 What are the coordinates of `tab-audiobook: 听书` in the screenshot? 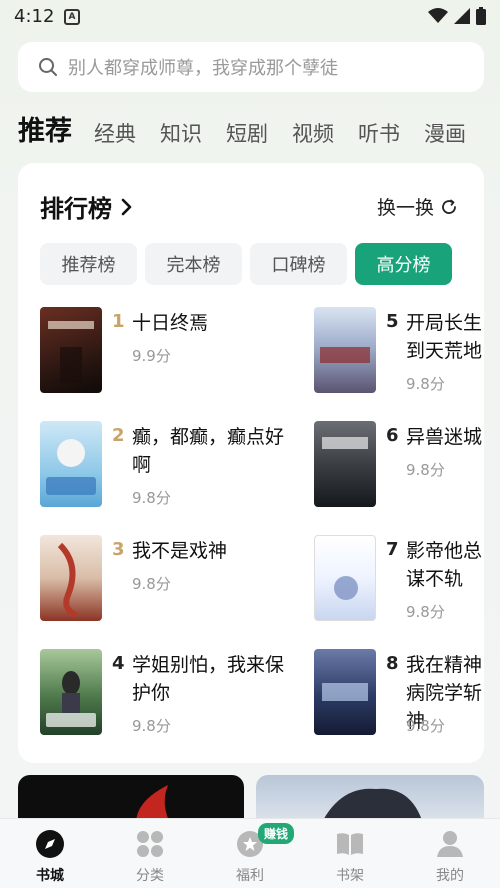 It's located at (379, 135).